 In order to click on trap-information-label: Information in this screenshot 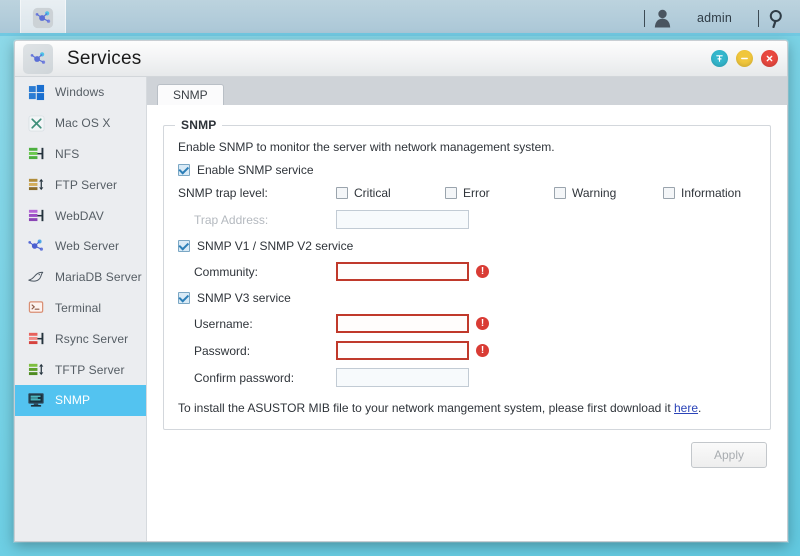, I will do `click(711, 193)`.